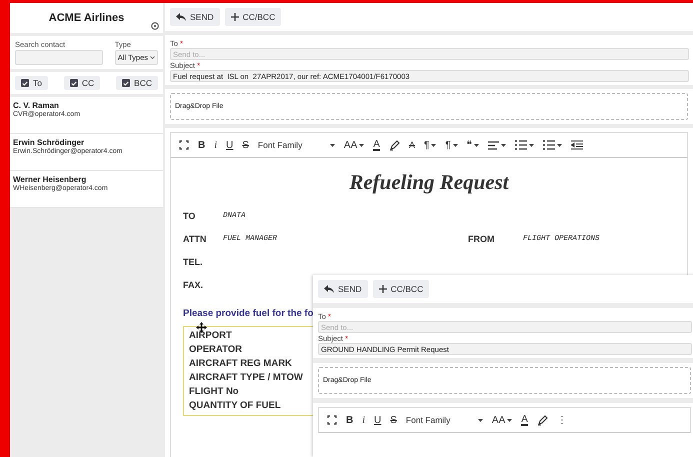 Image resolution: width=693 pixels, height=457 pixels. Describe the element at coordinates (548, 145) in the screenshot. I see `bullet-list-icon` at that location.